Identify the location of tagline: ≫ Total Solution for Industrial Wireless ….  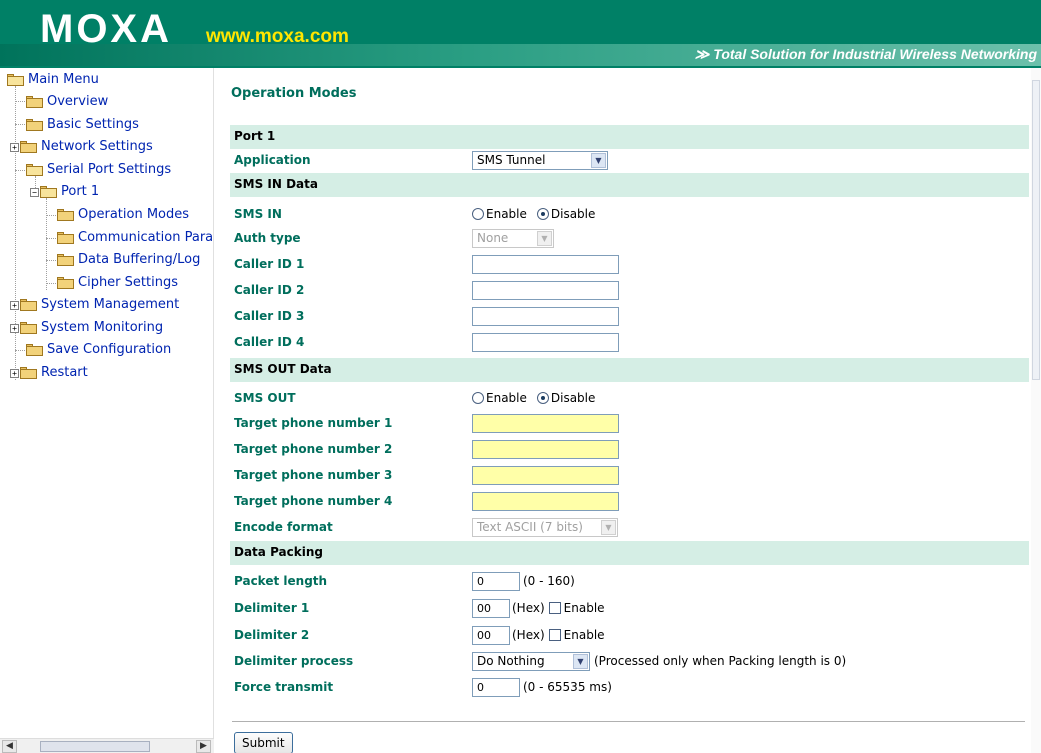
(866, 54).